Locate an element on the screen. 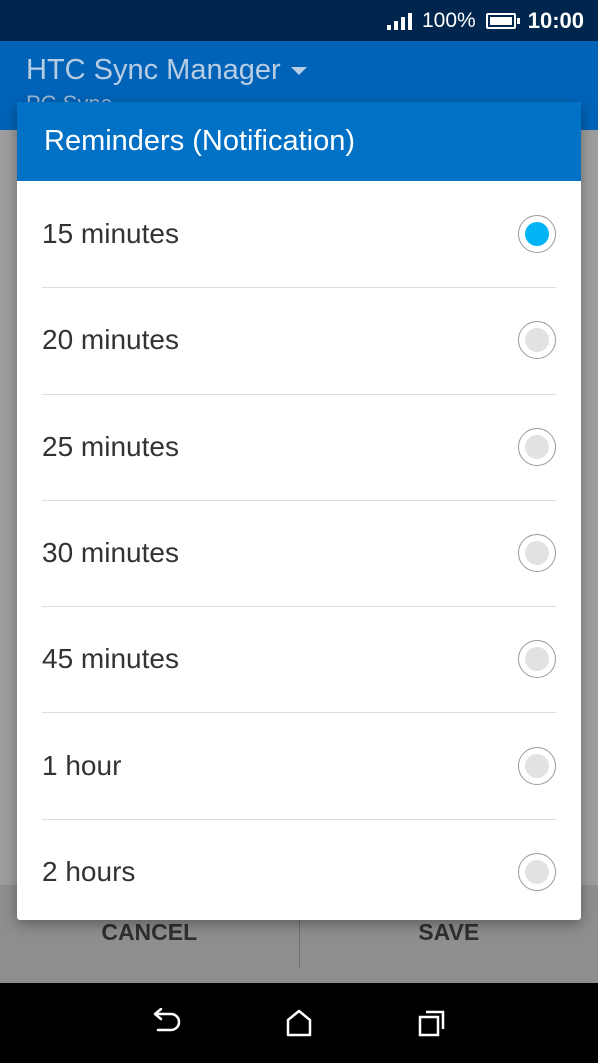  option-30-minutes: 30 minutes is located at coordinates (299, 552).